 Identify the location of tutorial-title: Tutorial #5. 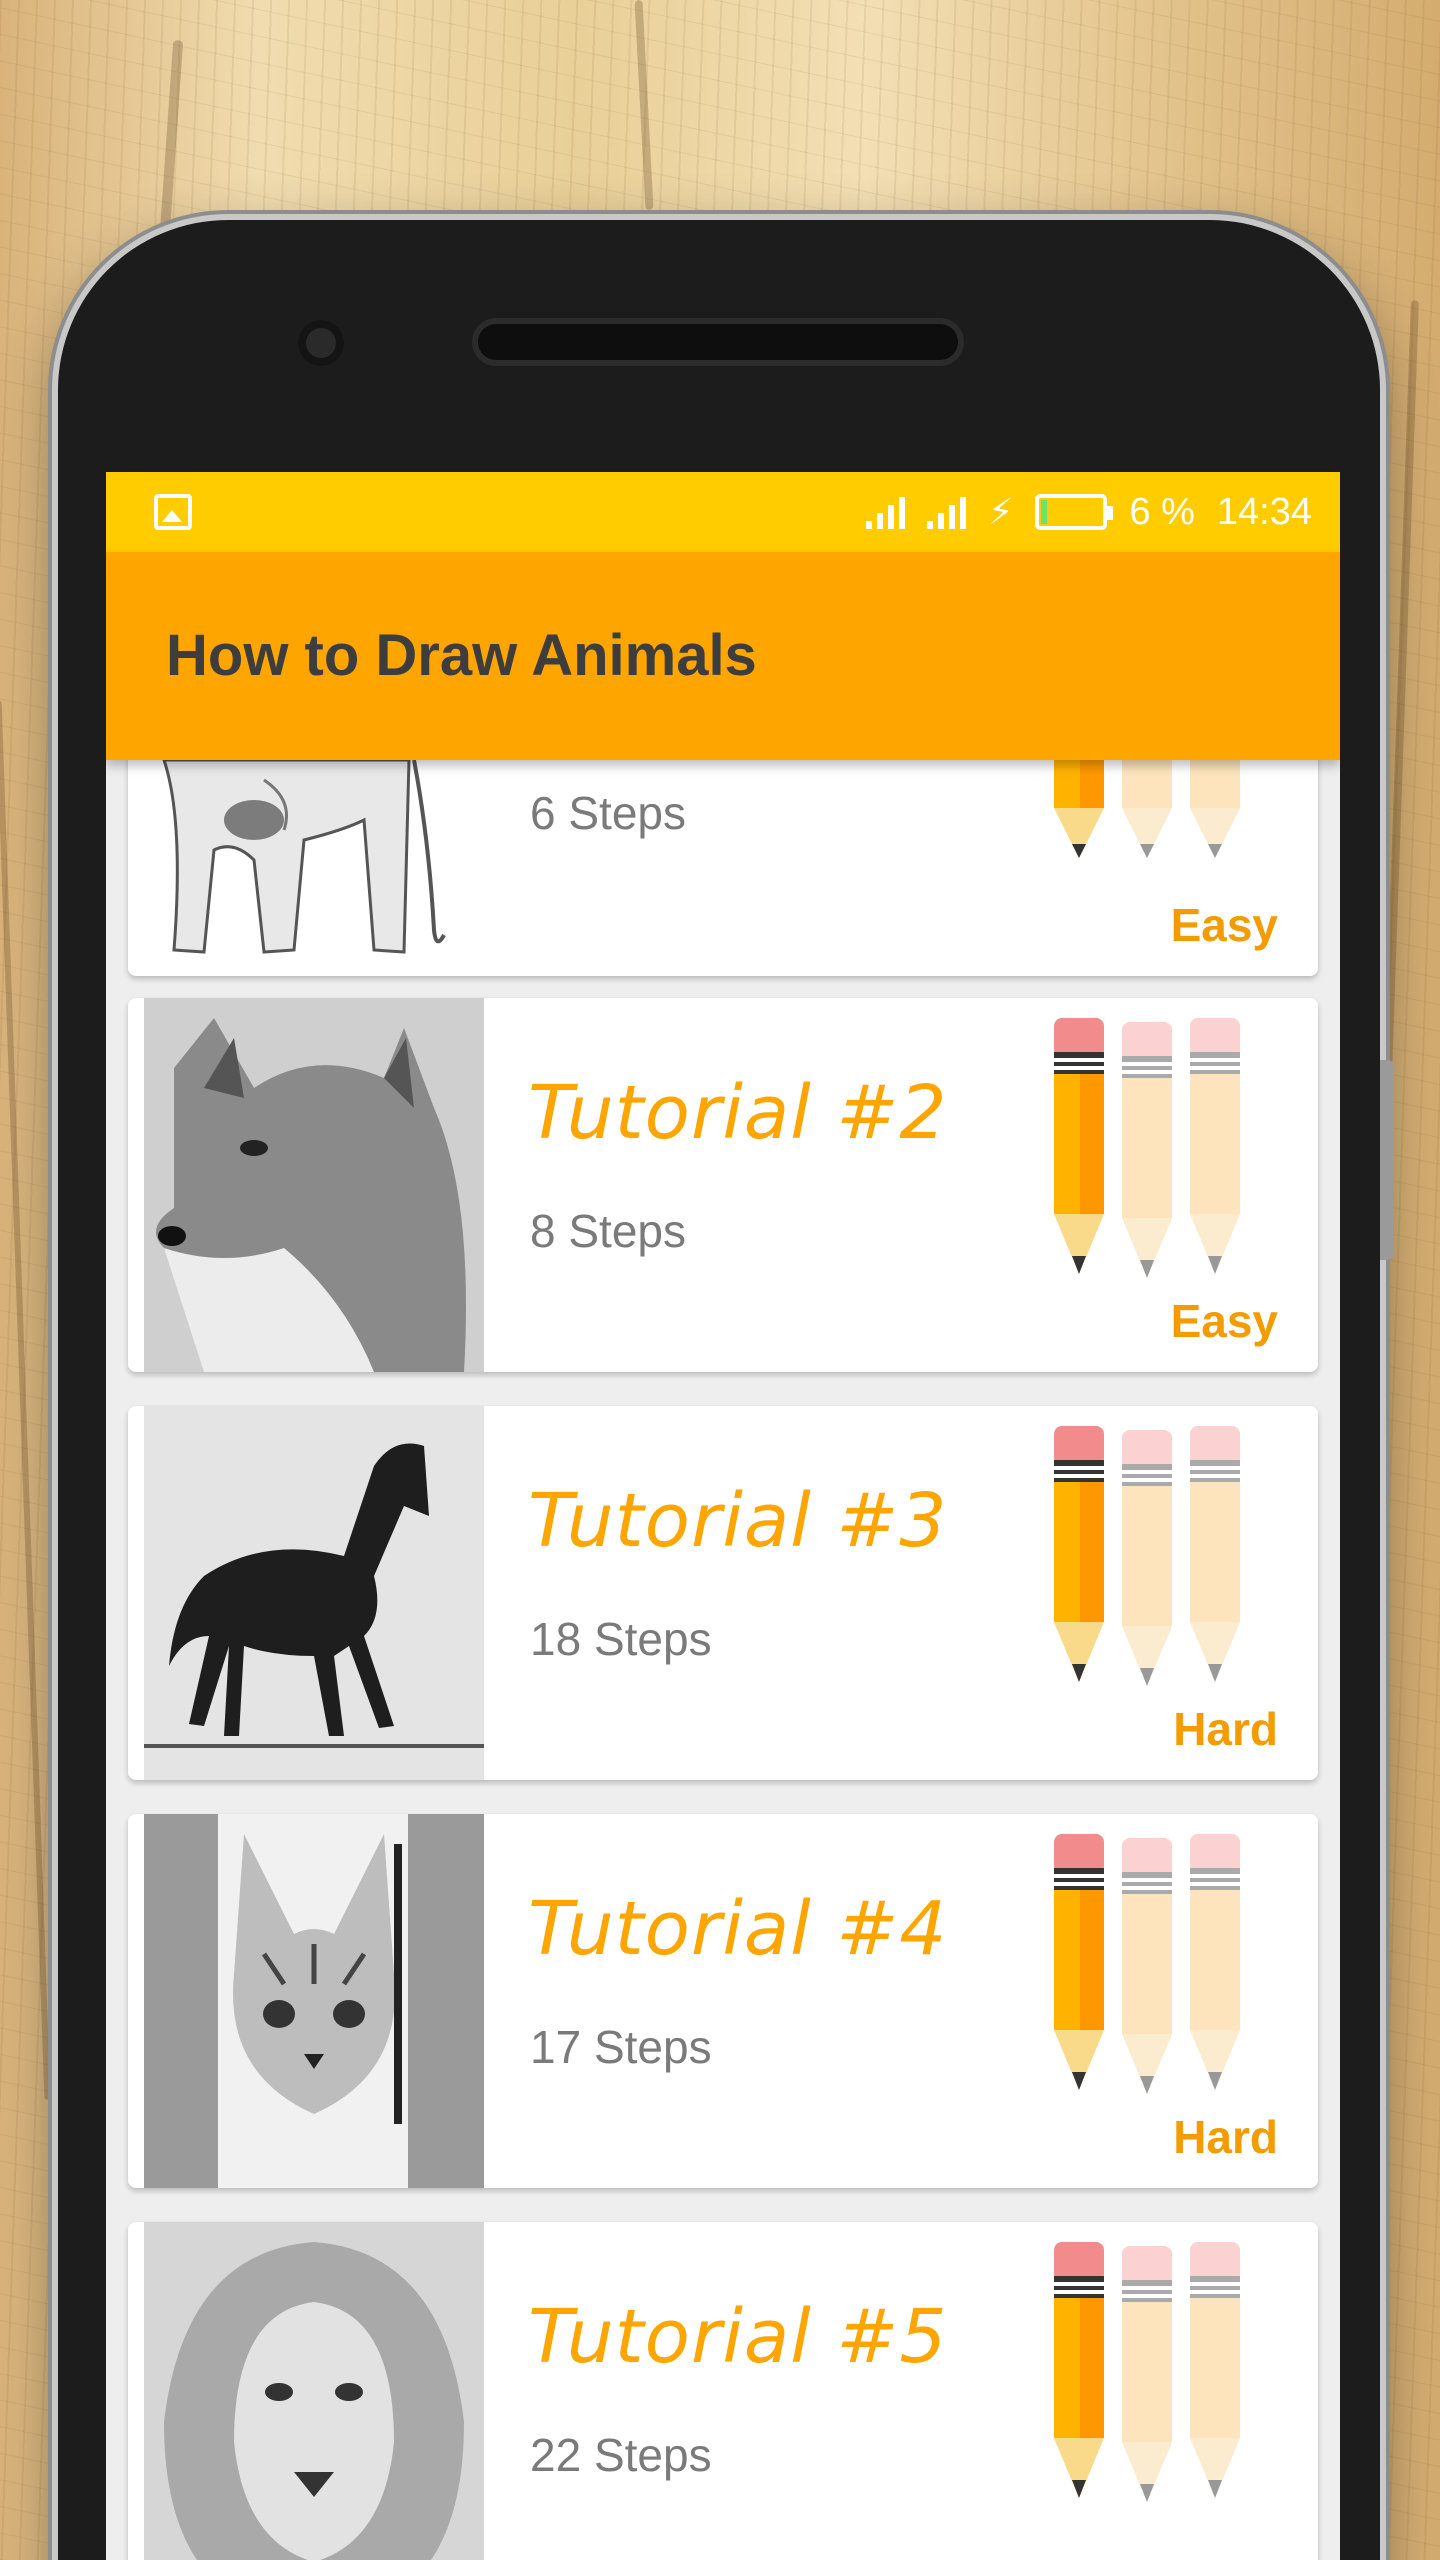
(738, 2337).